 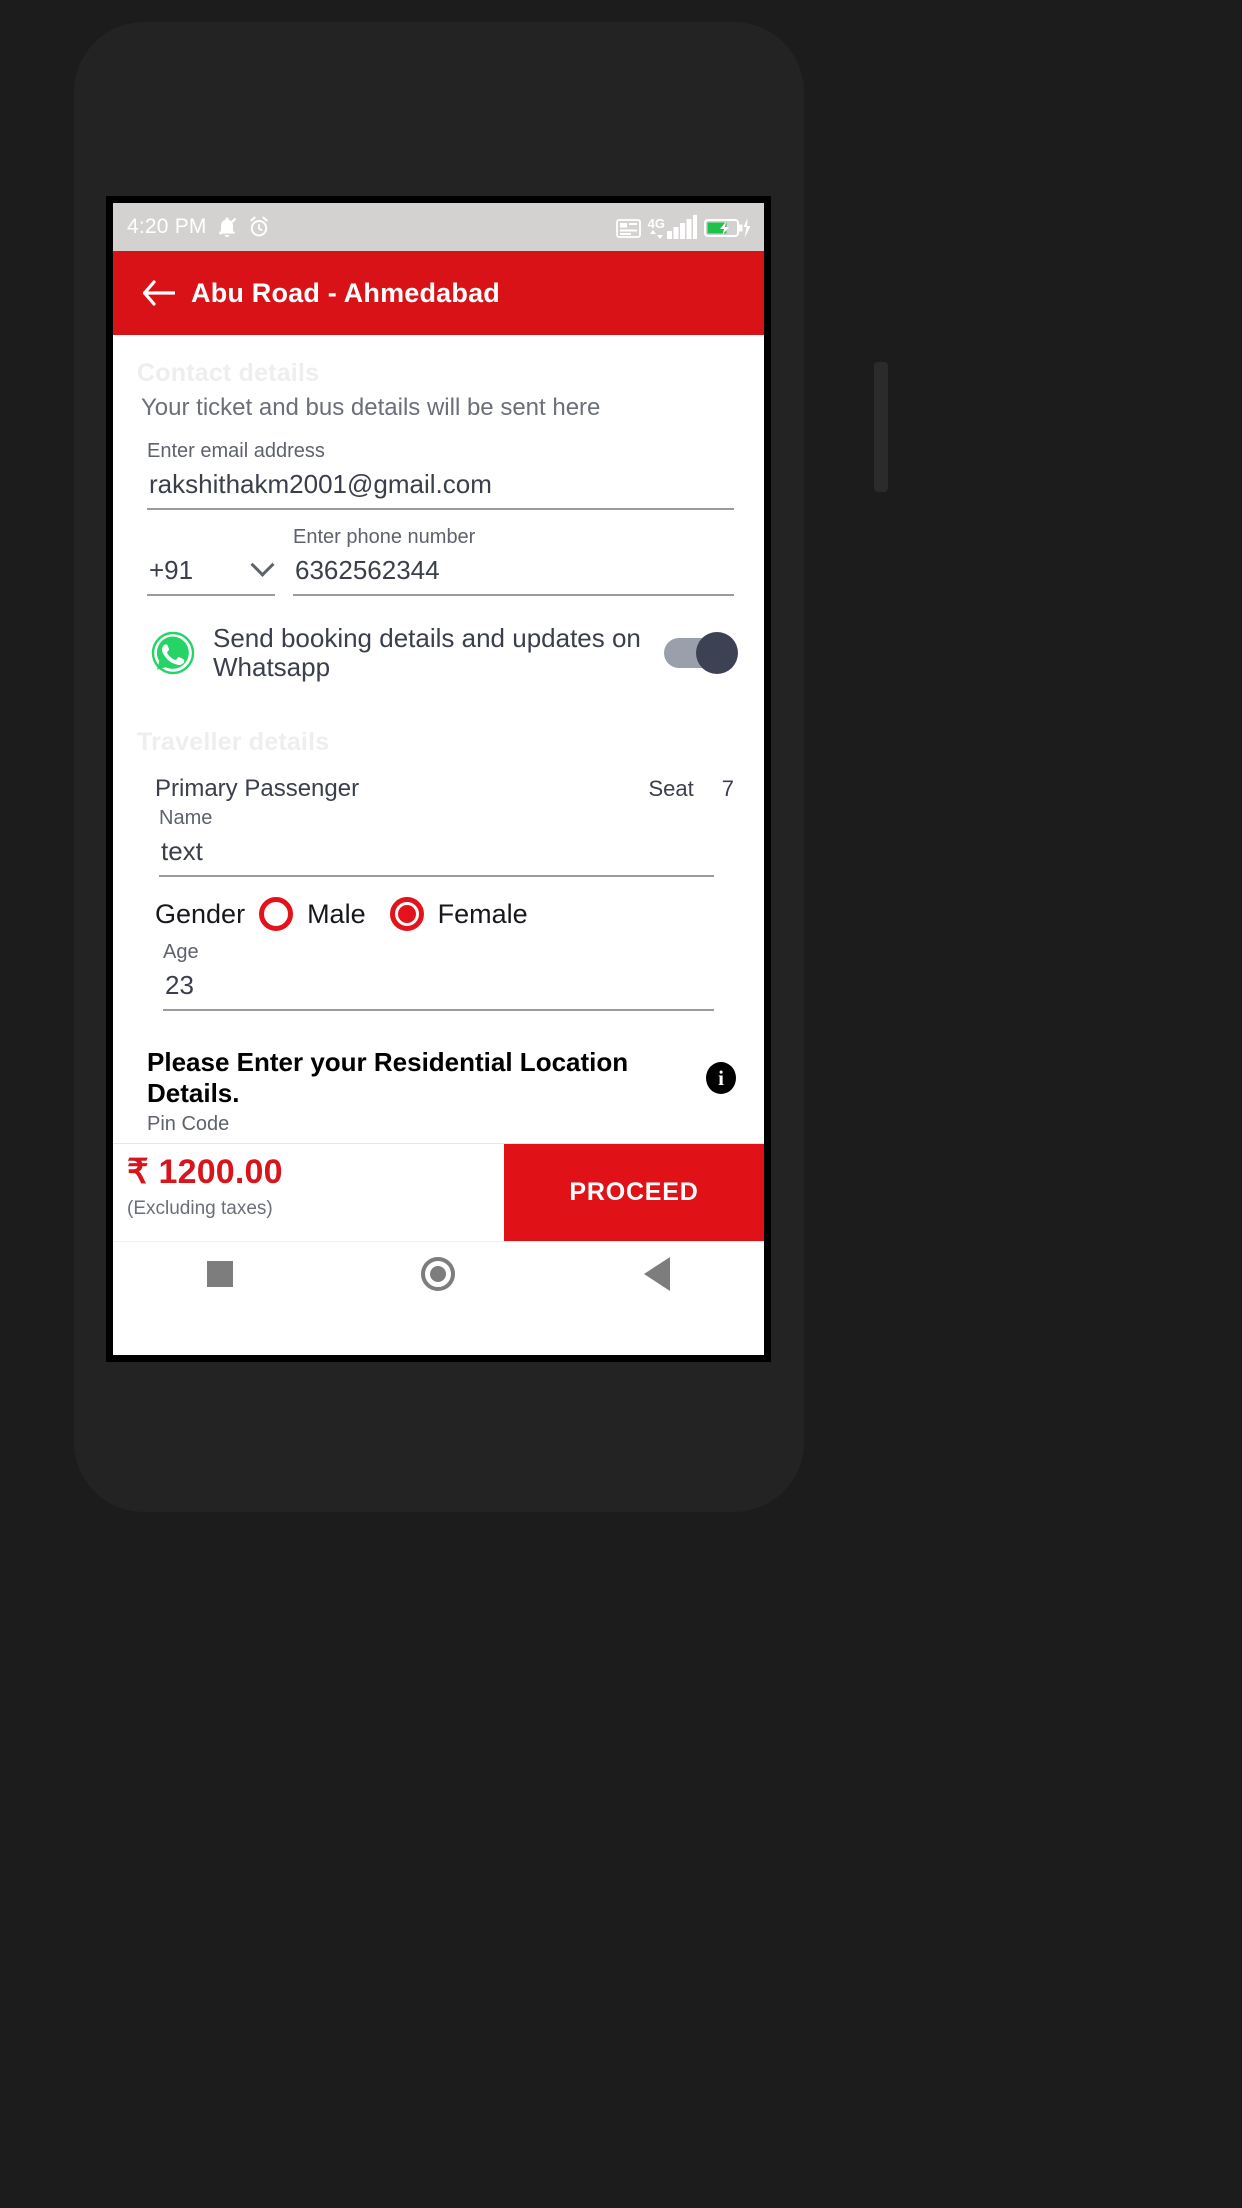 What do you see at coordinates (181, 952) in the screenshot?
I see `age-label: Age` at bounding box center [181, 952].